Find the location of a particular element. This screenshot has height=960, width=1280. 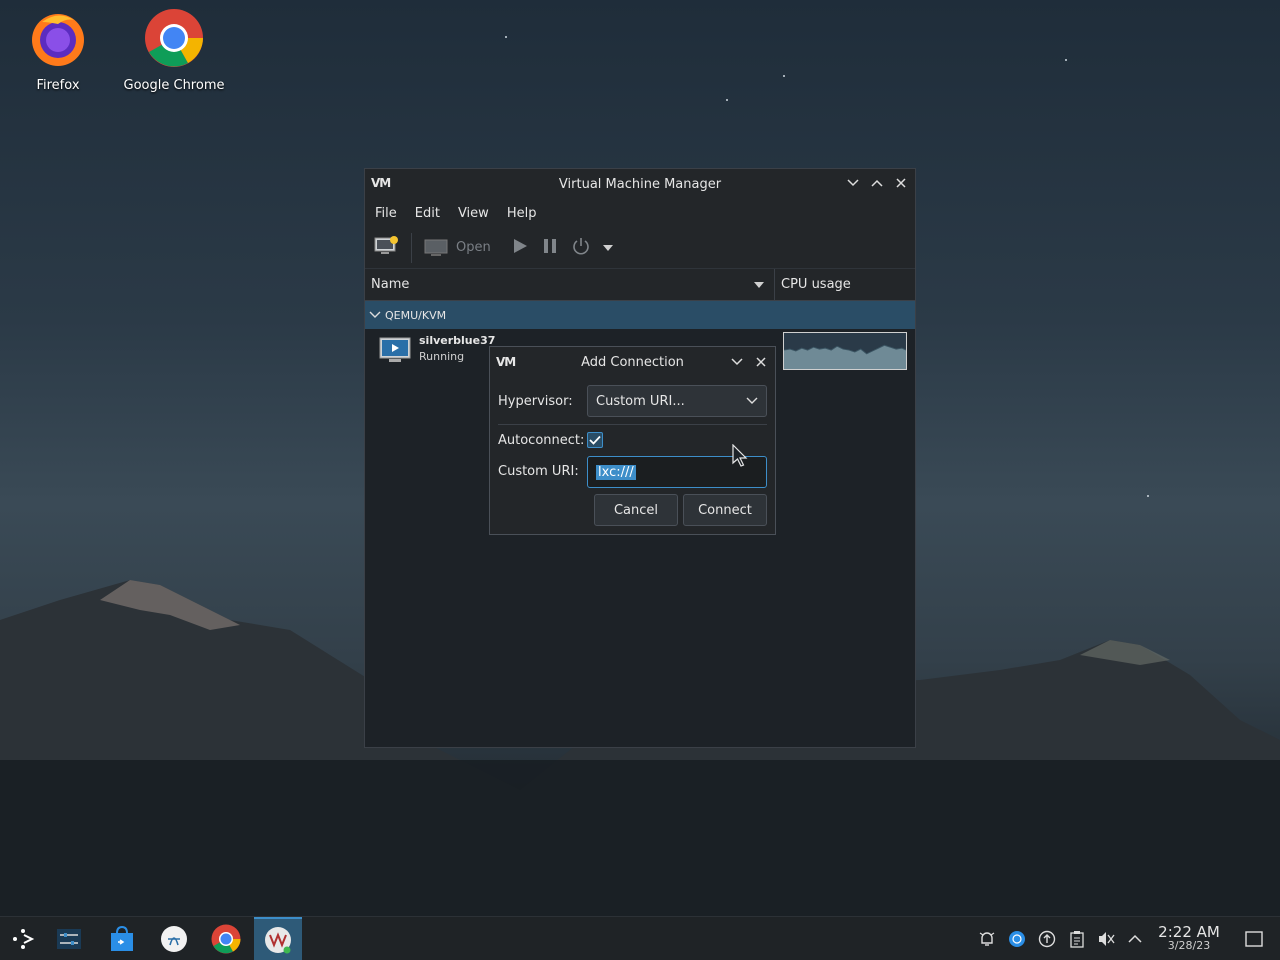

menu-edit: Edit is located at coordinates (432, 213).